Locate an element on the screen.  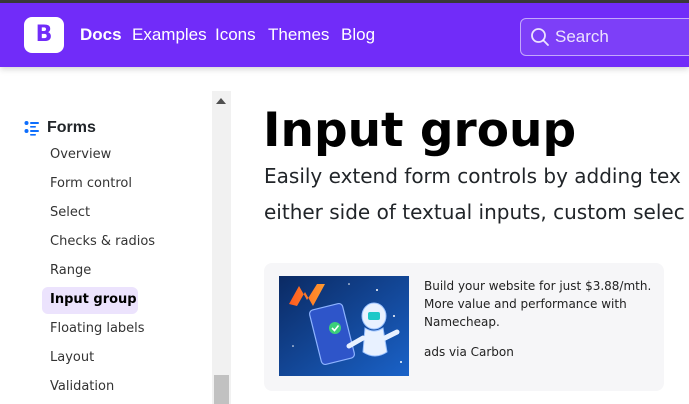
list-icon is located at coordinates (31, 128).